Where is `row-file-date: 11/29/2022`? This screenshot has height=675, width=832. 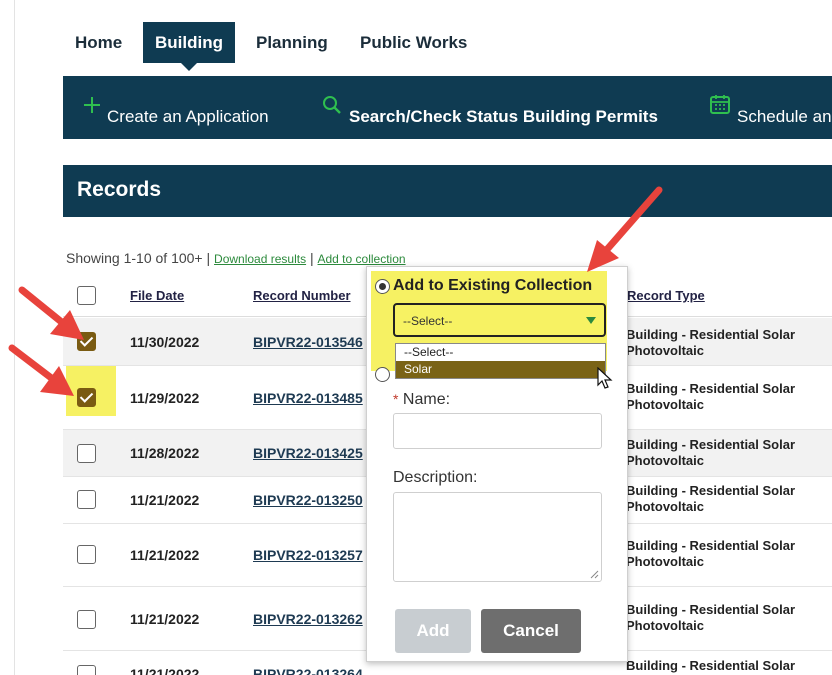
row-file-date: 11/29/2022 is located at coordinates (165, 398).